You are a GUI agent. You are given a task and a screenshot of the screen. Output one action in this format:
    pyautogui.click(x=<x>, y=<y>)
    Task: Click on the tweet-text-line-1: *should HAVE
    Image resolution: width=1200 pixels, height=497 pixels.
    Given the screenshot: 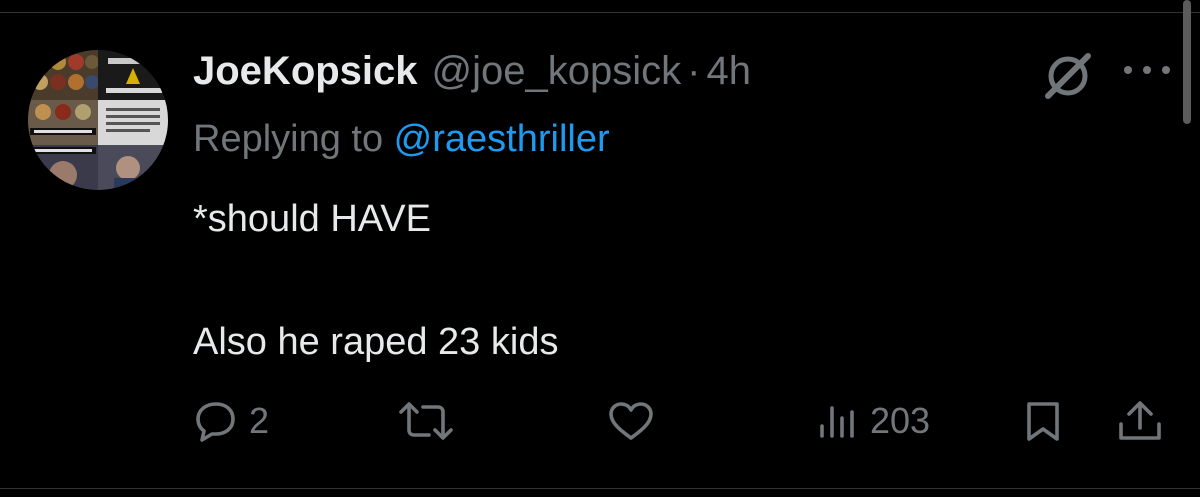 What is the action you would take?
    pyautogui.click(x=312, y=219)
    